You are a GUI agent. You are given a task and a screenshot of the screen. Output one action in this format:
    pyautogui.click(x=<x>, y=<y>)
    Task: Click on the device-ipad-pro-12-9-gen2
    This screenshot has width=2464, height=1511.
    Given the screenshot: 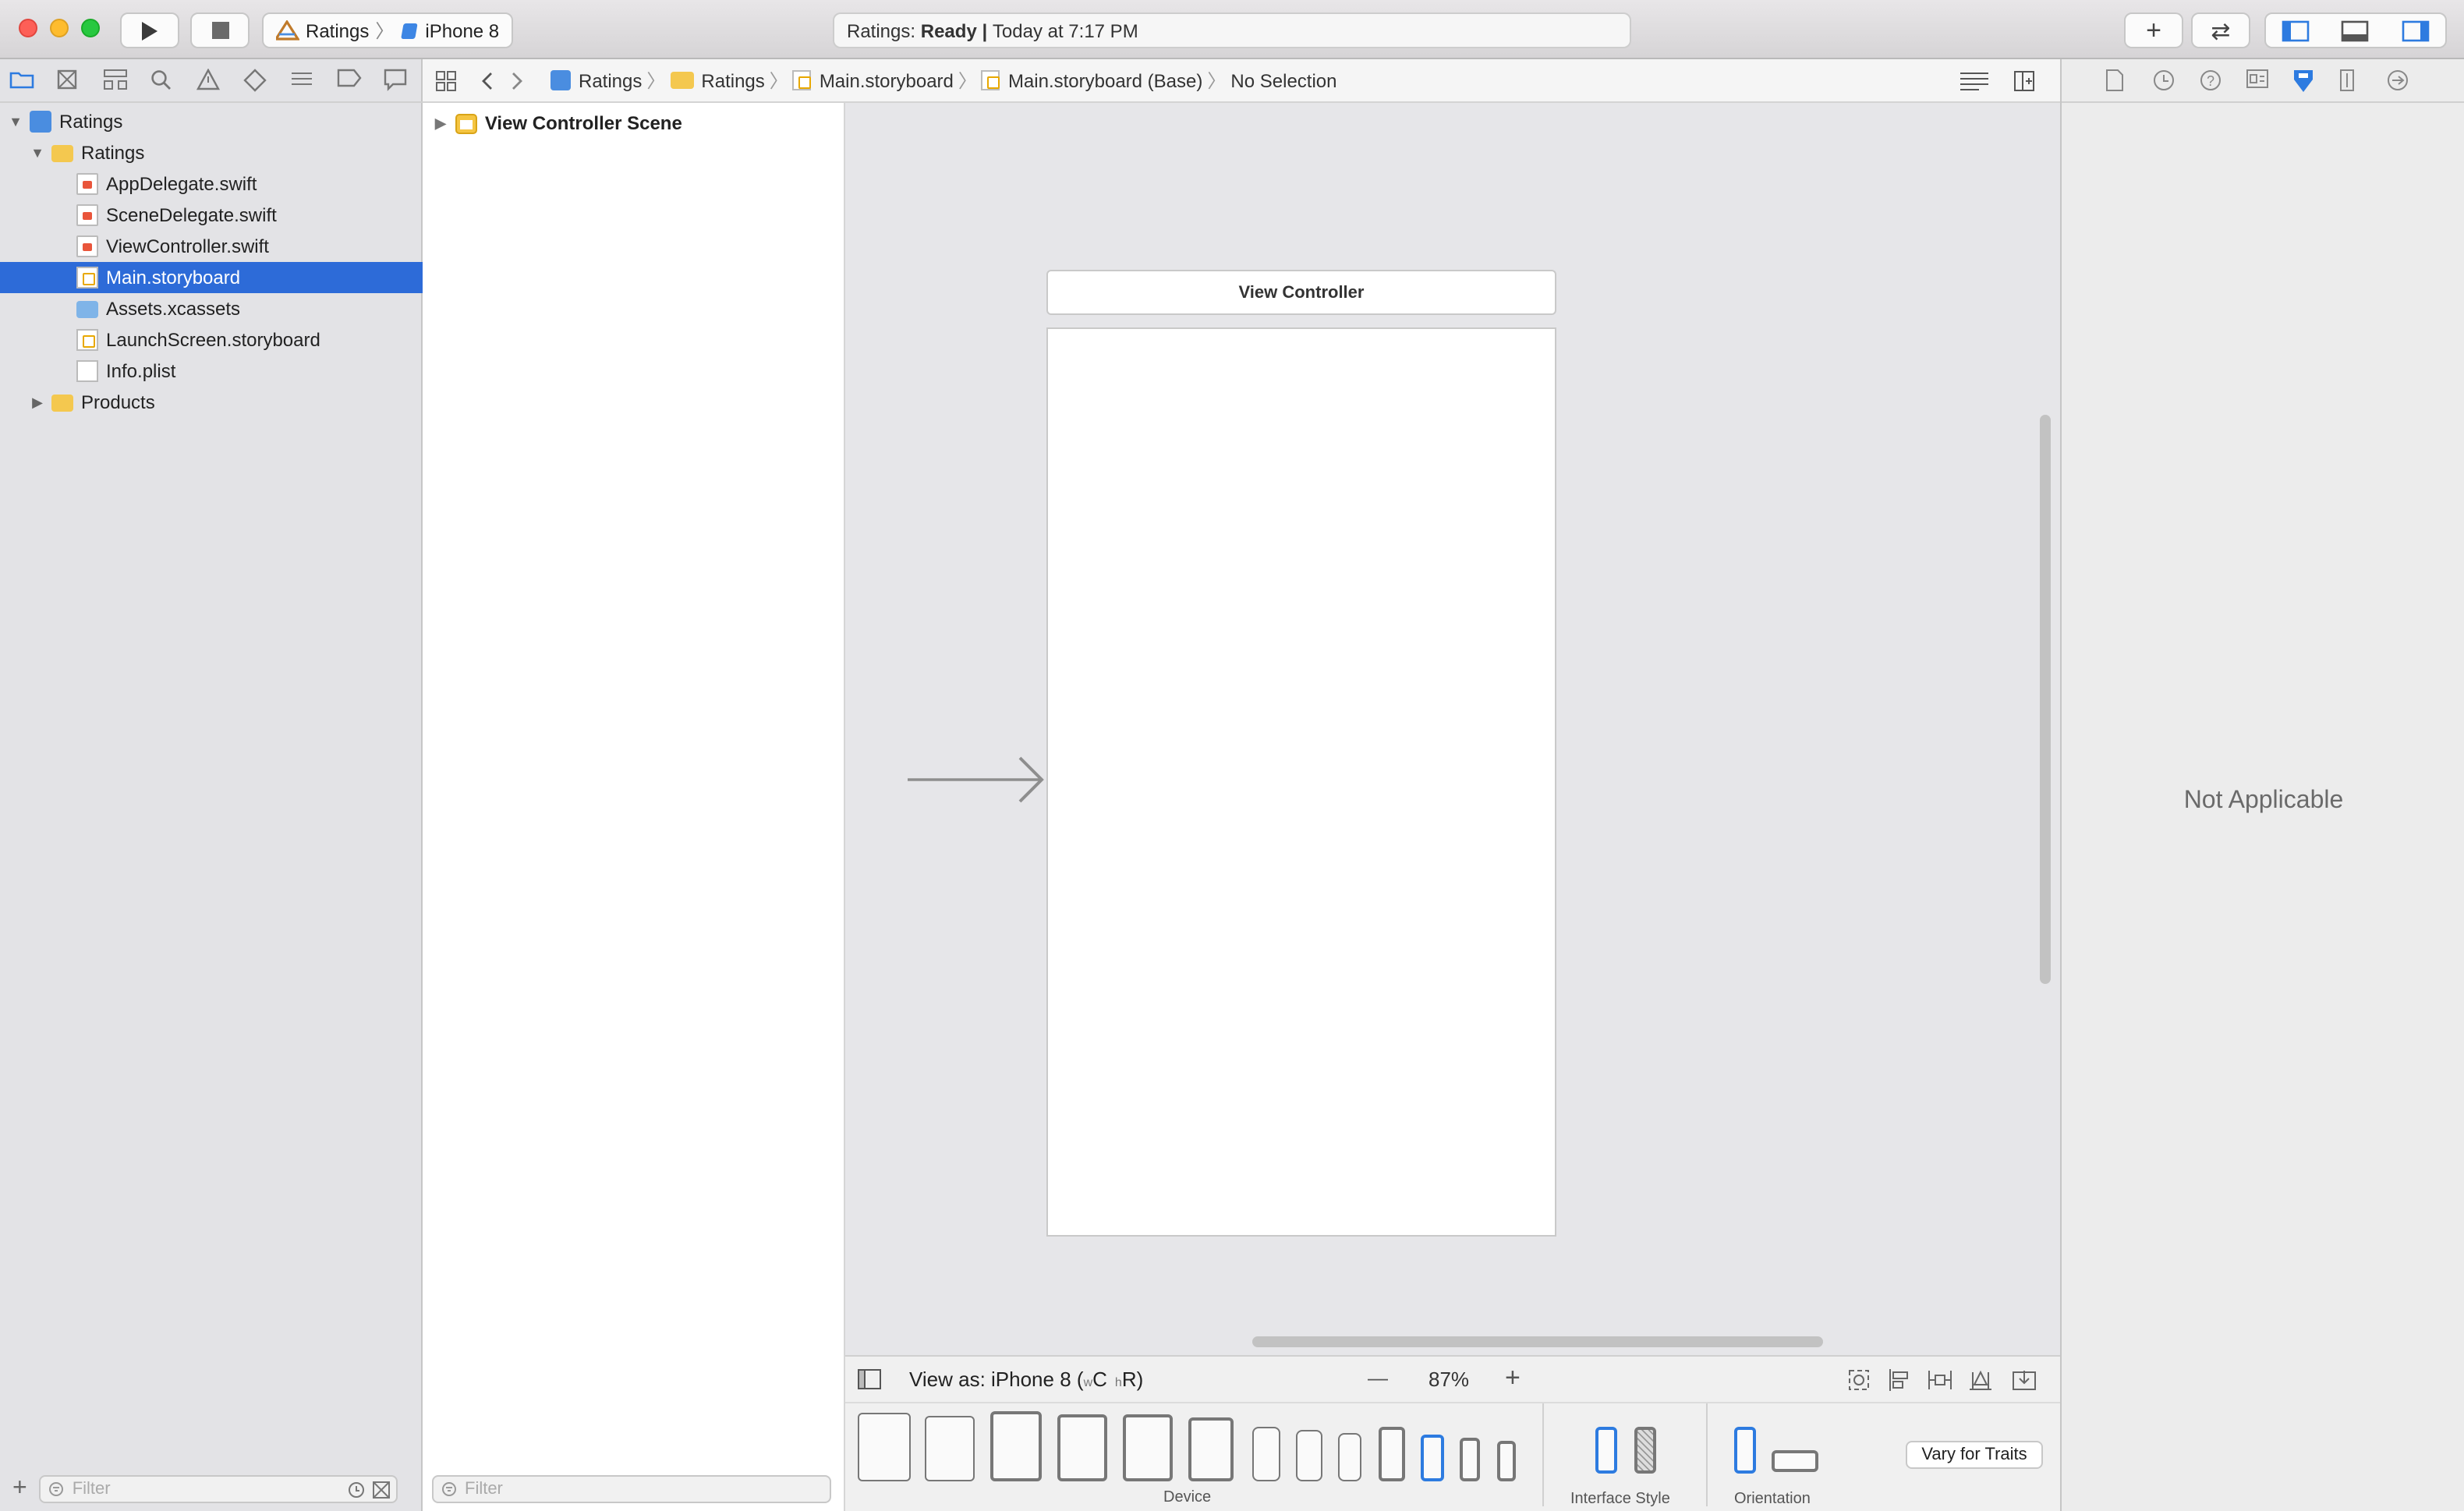 What is the action you would take?
    pyautogui.click(x=1016, y=1446)
    